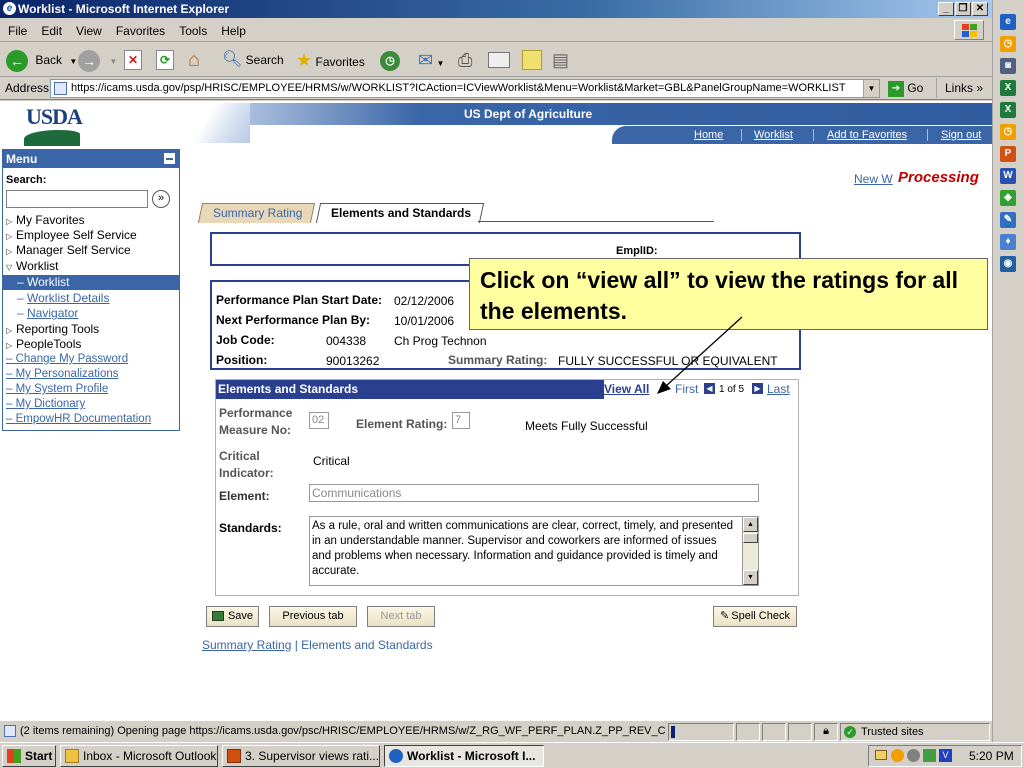 The image size is (1024, 768). I want to click on mail-button: ✉ ▼, so click(431, 60).